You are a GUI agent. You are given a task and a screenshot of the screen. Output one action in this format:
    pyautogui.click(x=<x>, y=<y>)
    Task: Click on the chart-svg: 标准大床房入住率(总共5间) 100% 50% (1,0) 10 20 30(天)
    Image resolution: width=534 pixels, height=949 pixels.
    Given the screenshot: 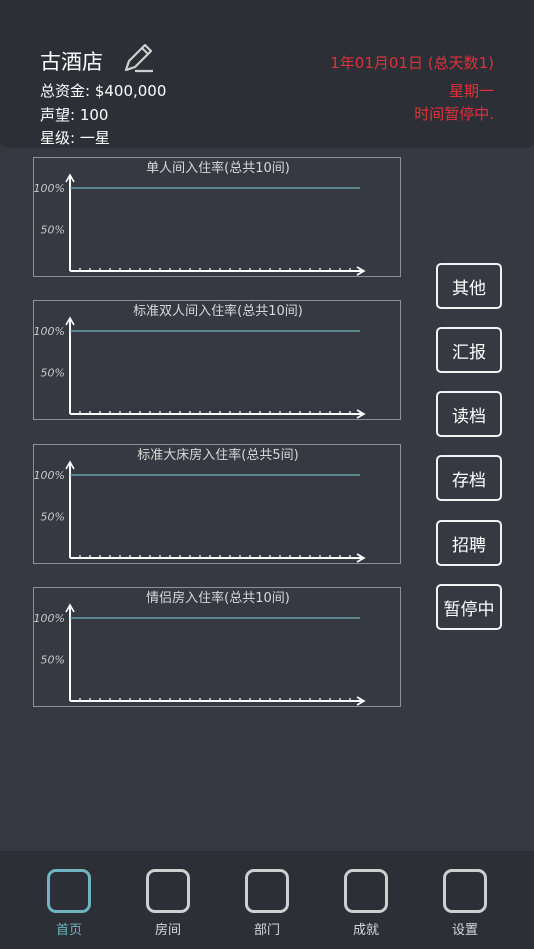 What is the action you would take?
    pyautogui.click(x=205, y=505)
    